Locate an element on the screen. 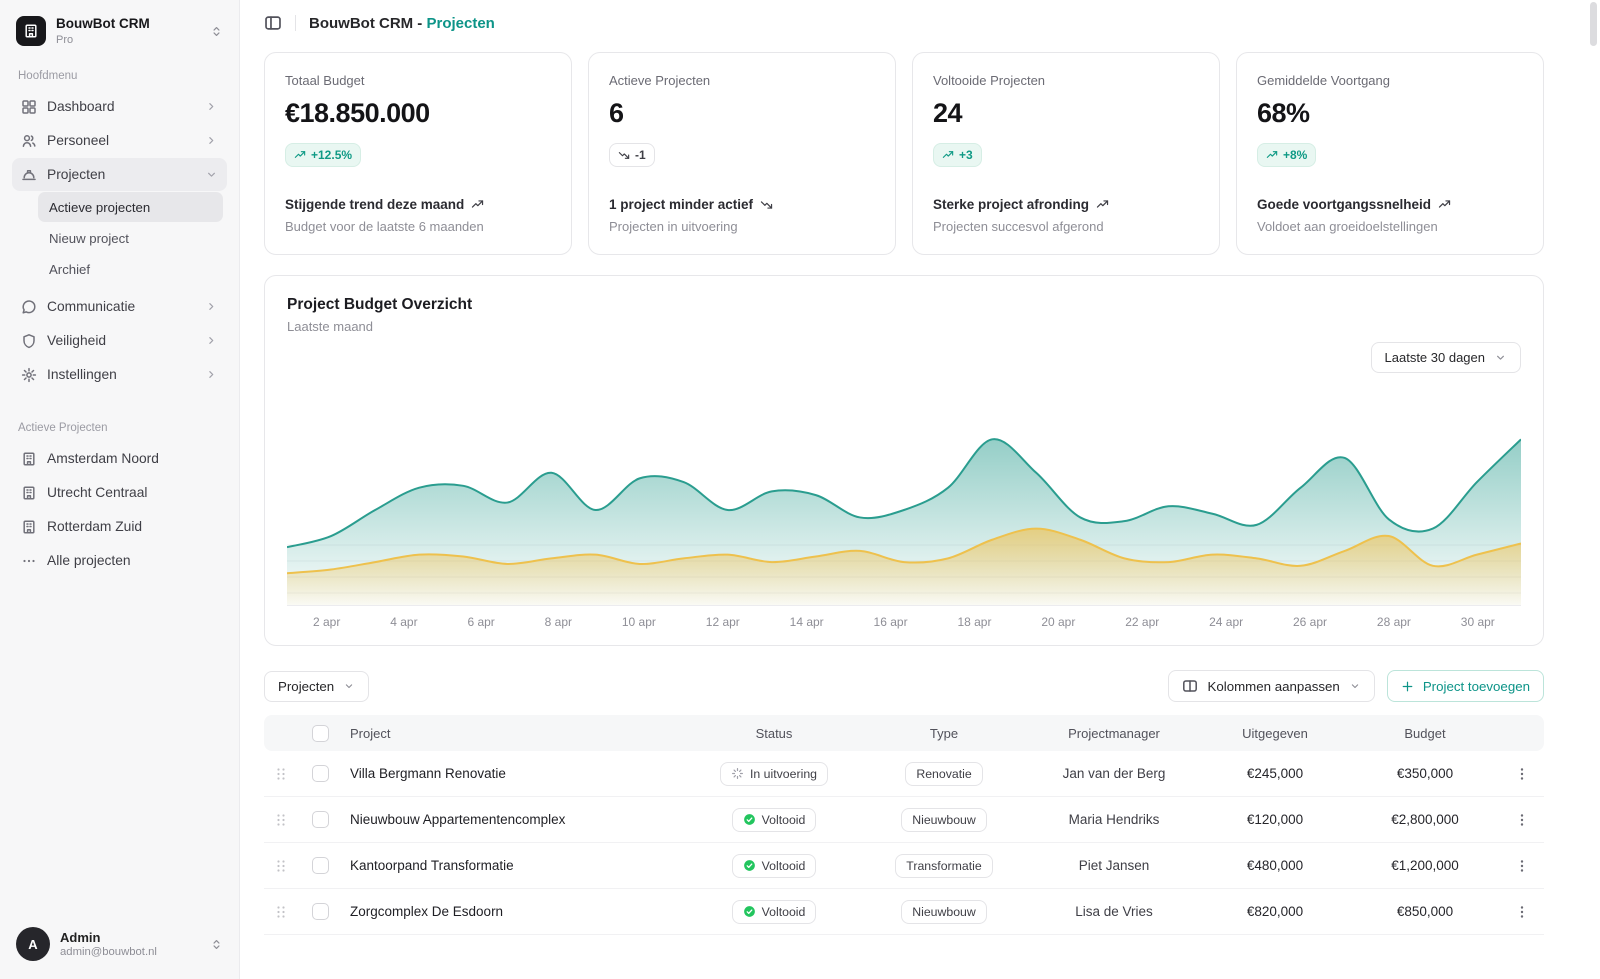 Image resolution: width=1600 pixels, height=979 pixels. building-icon is located at coordinates (29, 527).